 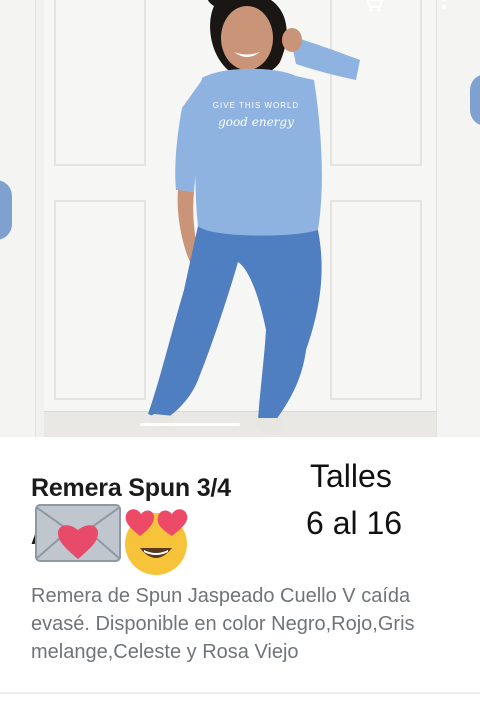 I want to click on sizes-range: 6 al 16, so click(x=354, y=523).